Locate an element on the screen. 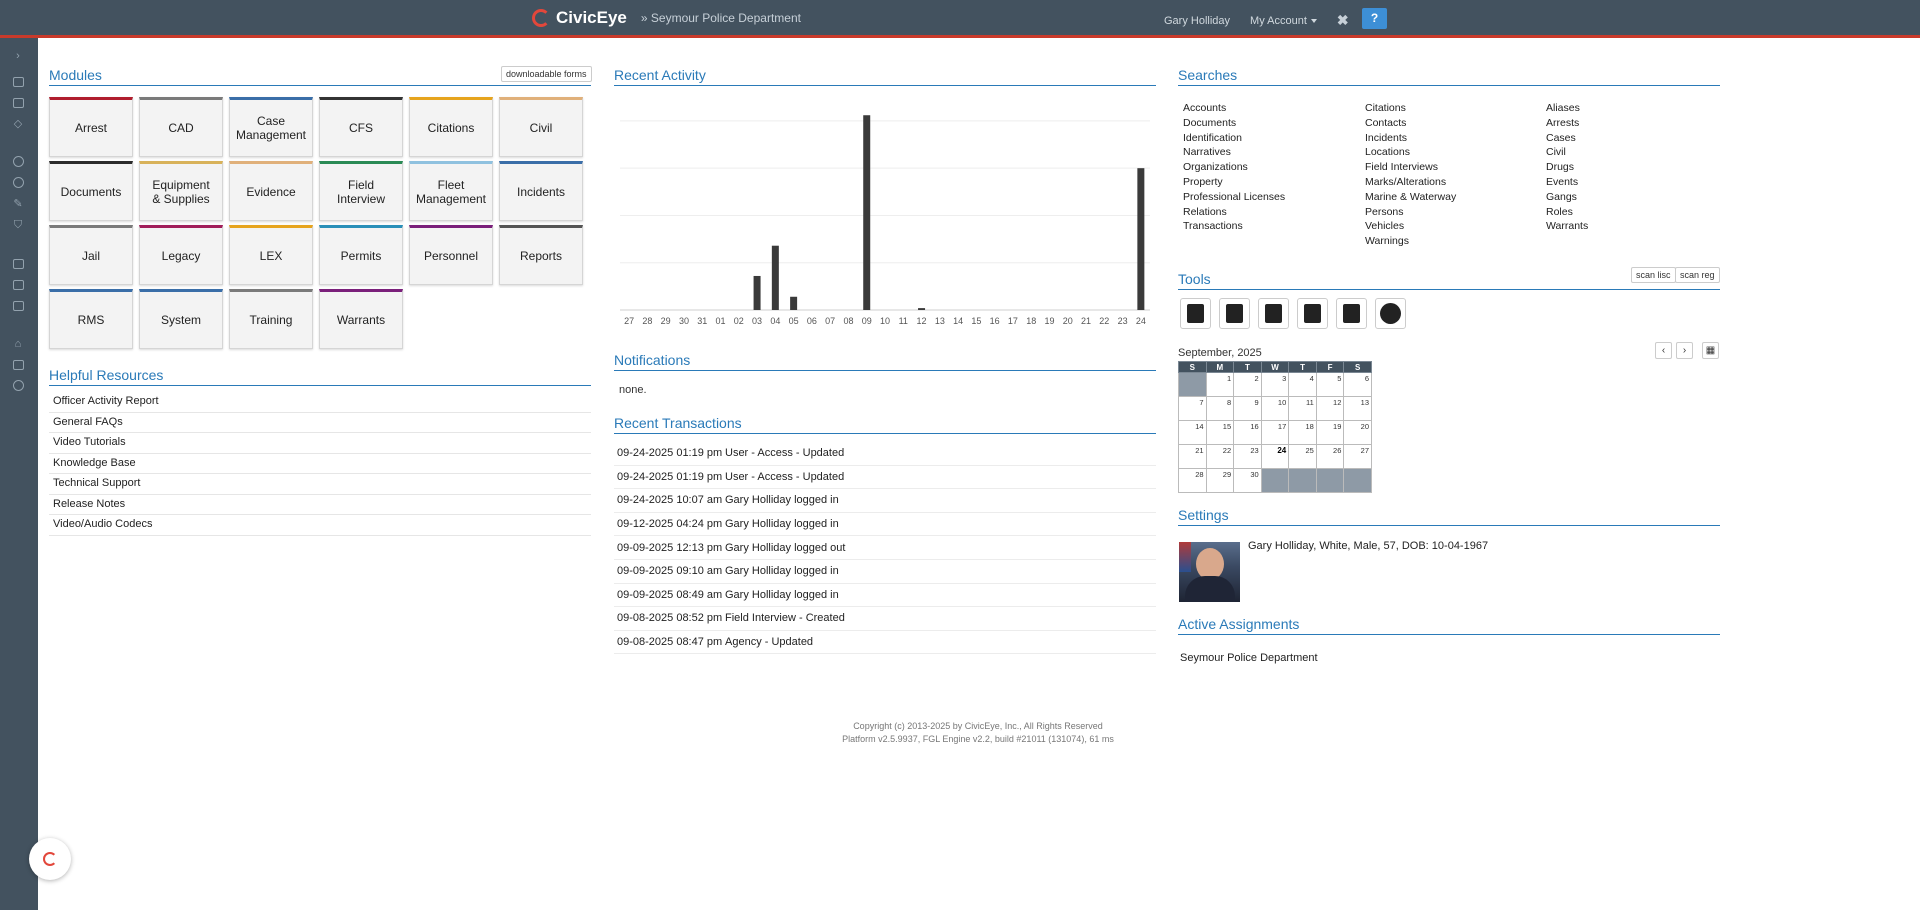 This screenshot has height=910, width=1920. my-account-menu: My Account is located at coordinates (1283, 21).